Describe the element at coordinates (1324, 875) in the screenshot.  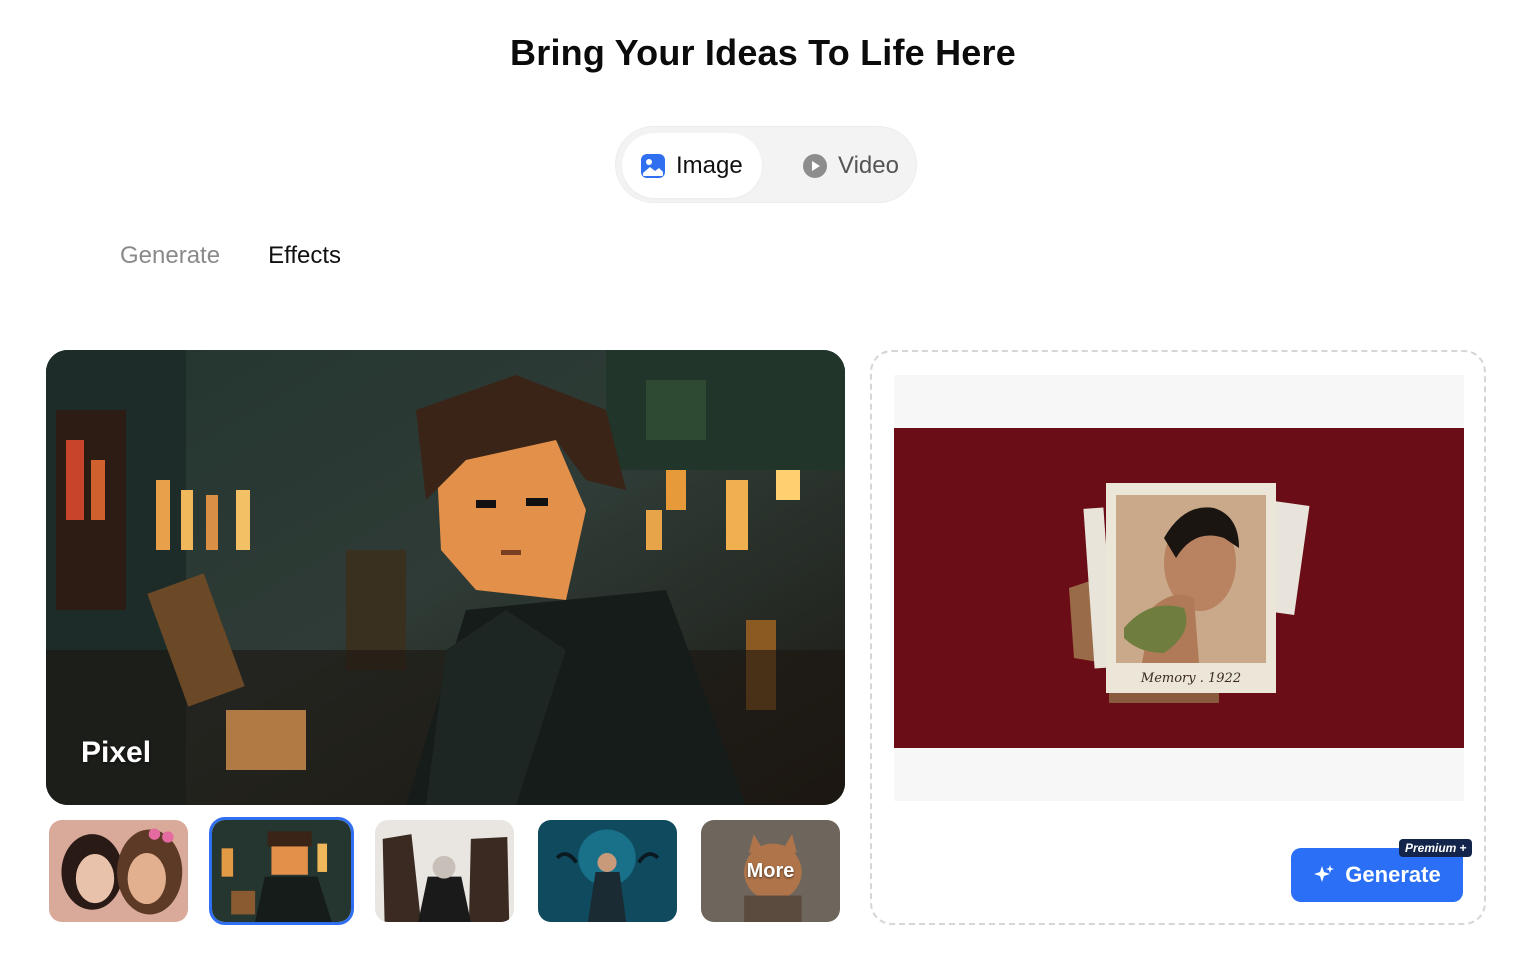
I see `sparkle-icon` at that location.